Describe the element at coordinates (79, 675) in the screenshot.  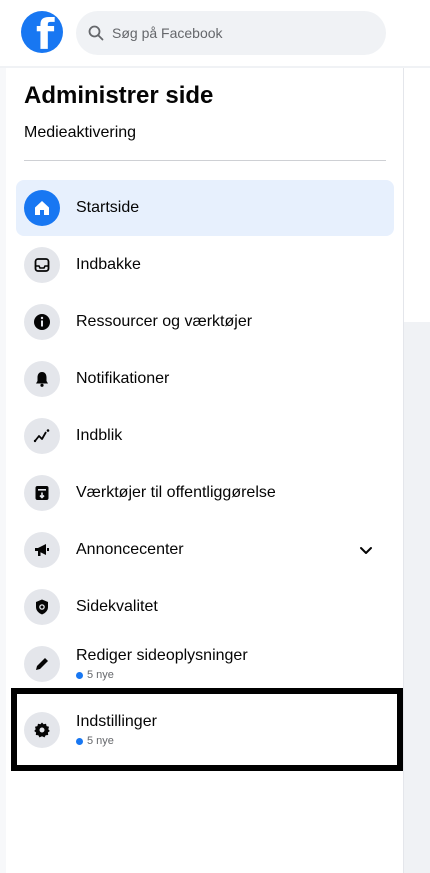
I see `blue-dot-icon` at that location.